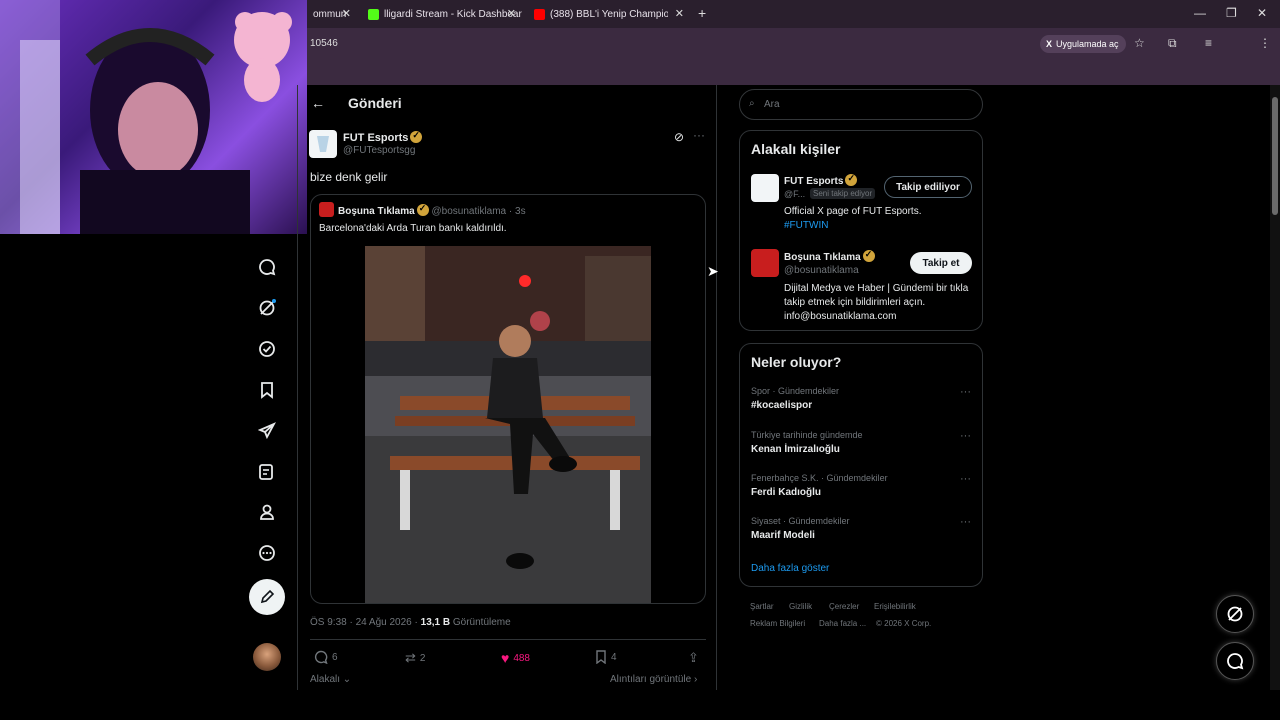  What do you see at coordinates (325, 679) in the screenshot?
I see `sort-label: Alakalı` at bounding box center [325, 679].